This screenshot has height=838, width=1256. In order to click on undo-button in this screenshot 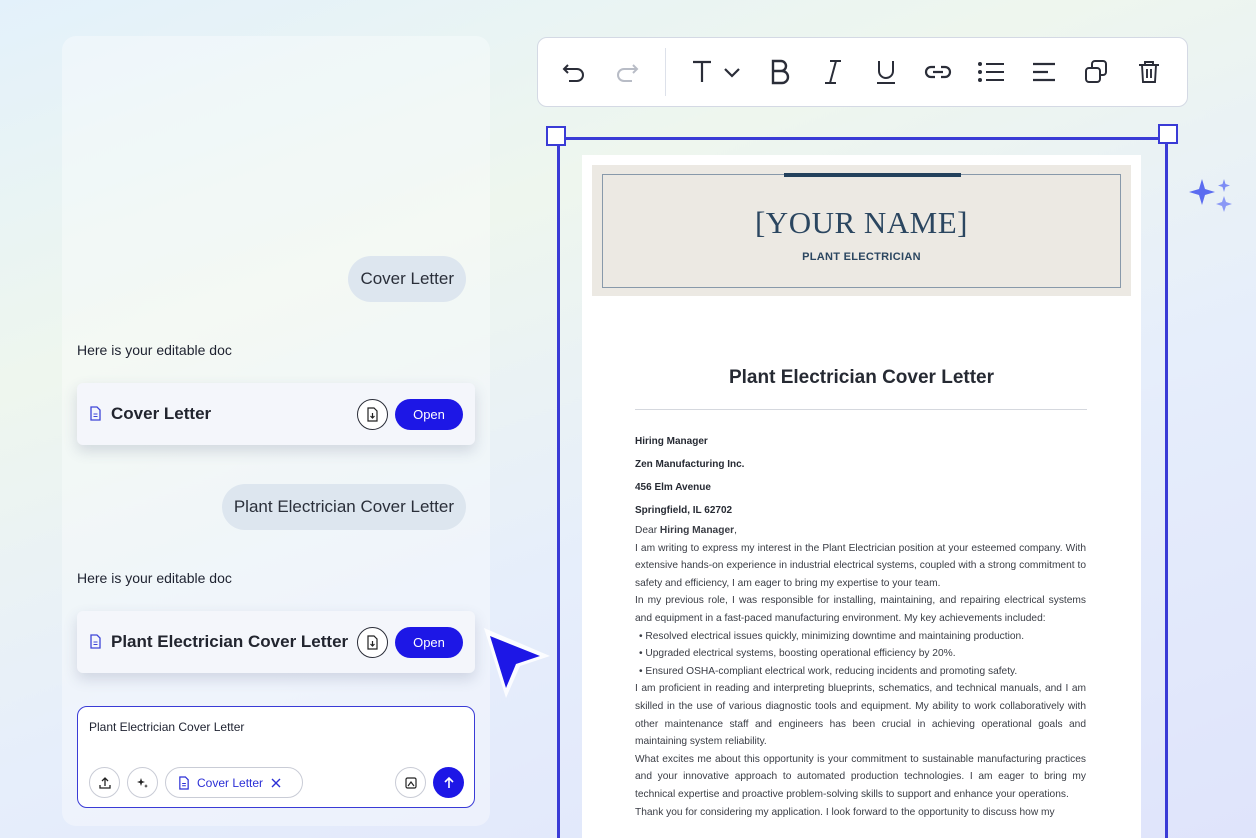, I will do `click(574, 72)`.